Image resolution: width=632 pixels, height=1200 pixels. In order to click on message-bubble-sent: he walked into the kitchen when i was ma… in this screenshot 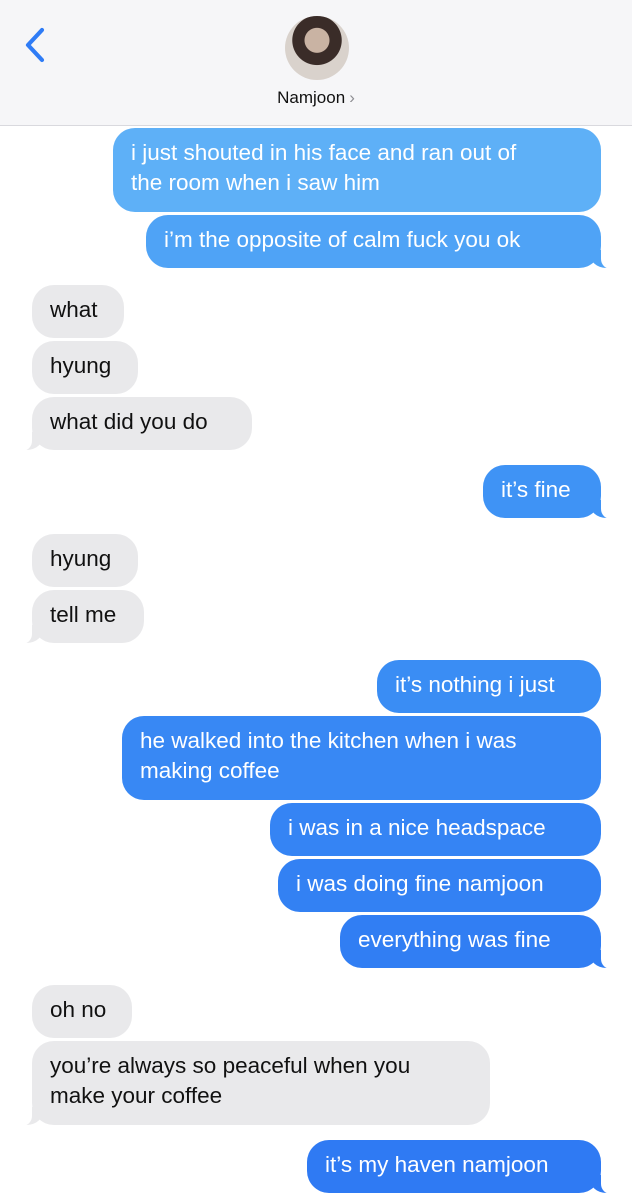, I will do `click(361, 758)`.